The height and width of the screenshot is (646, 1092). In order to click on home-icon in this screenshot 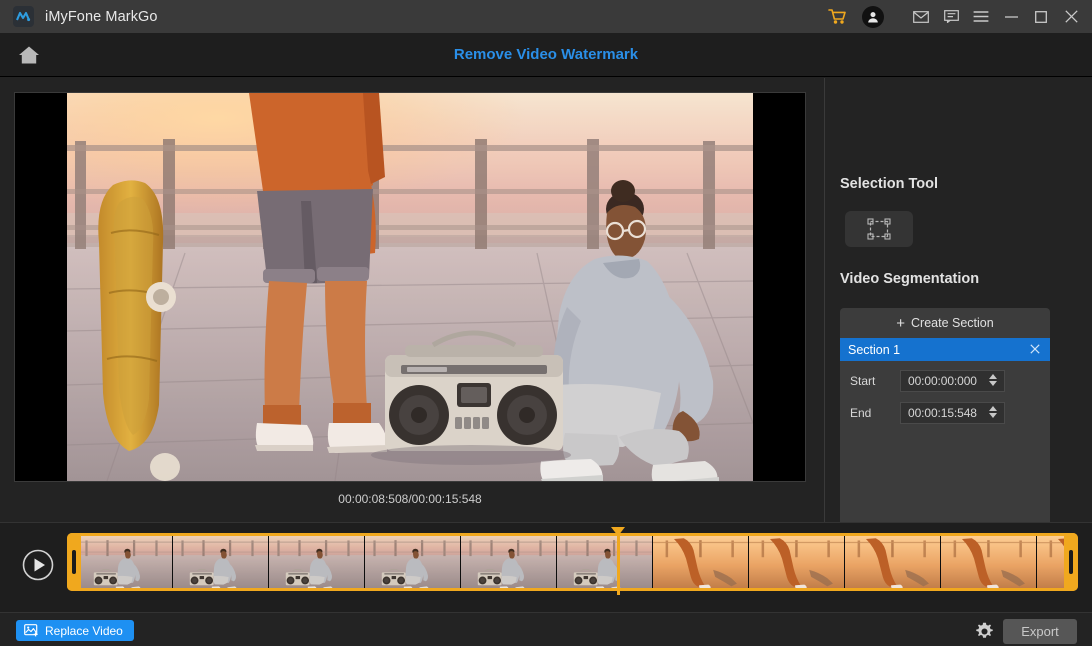, I will do `click(29, 55)`.